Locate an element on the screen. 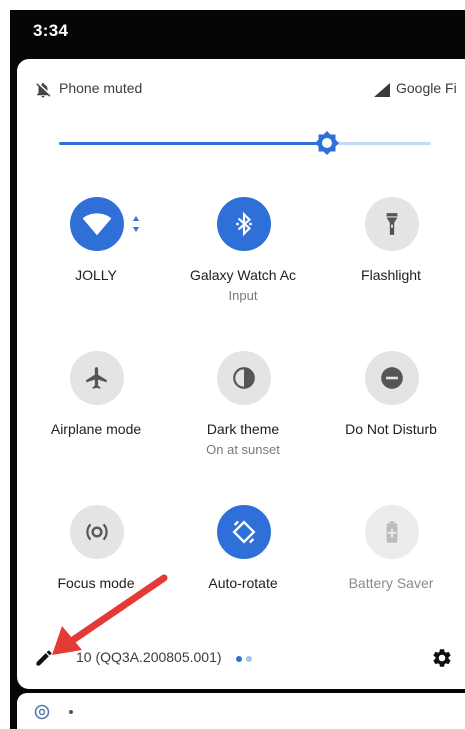 This screenshot has width=465, height=729. cell-signal-icon is located at coordinates (382, 90).